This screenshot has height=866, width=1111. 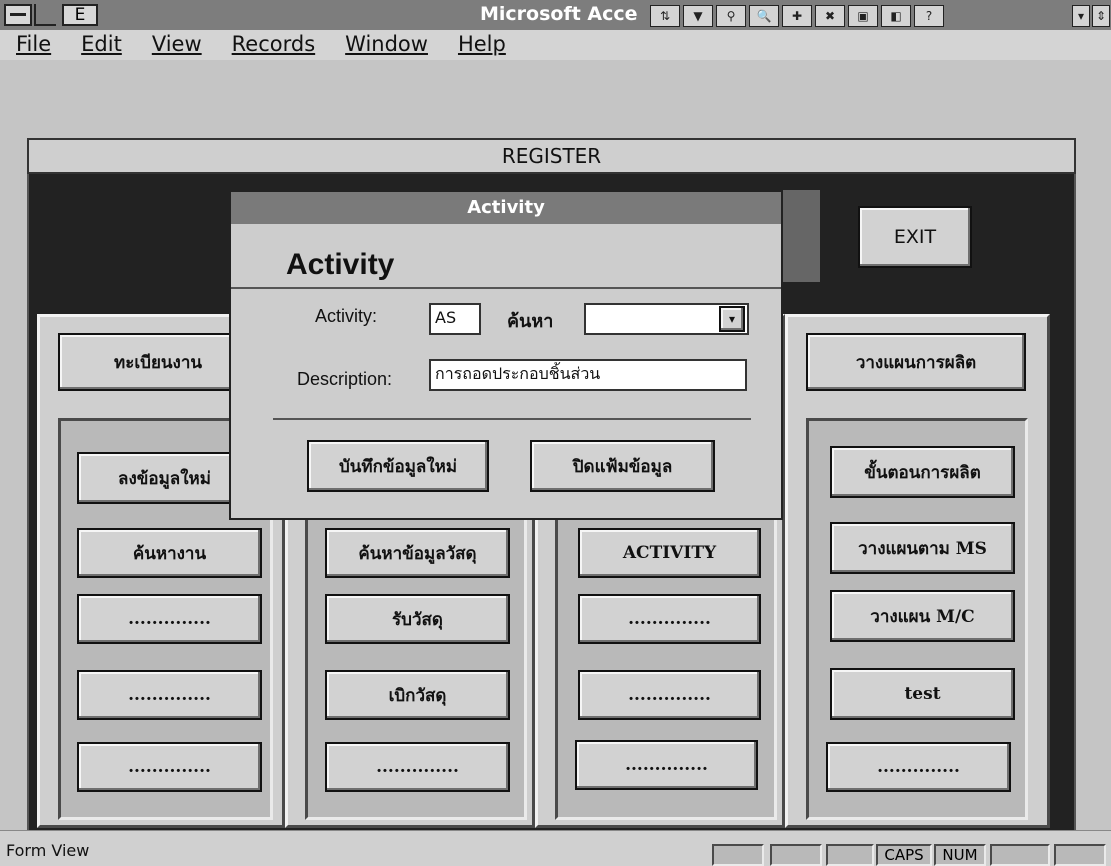 I want to click on receive-material-button: รับวัสดุ, so click(x=417, y=619).